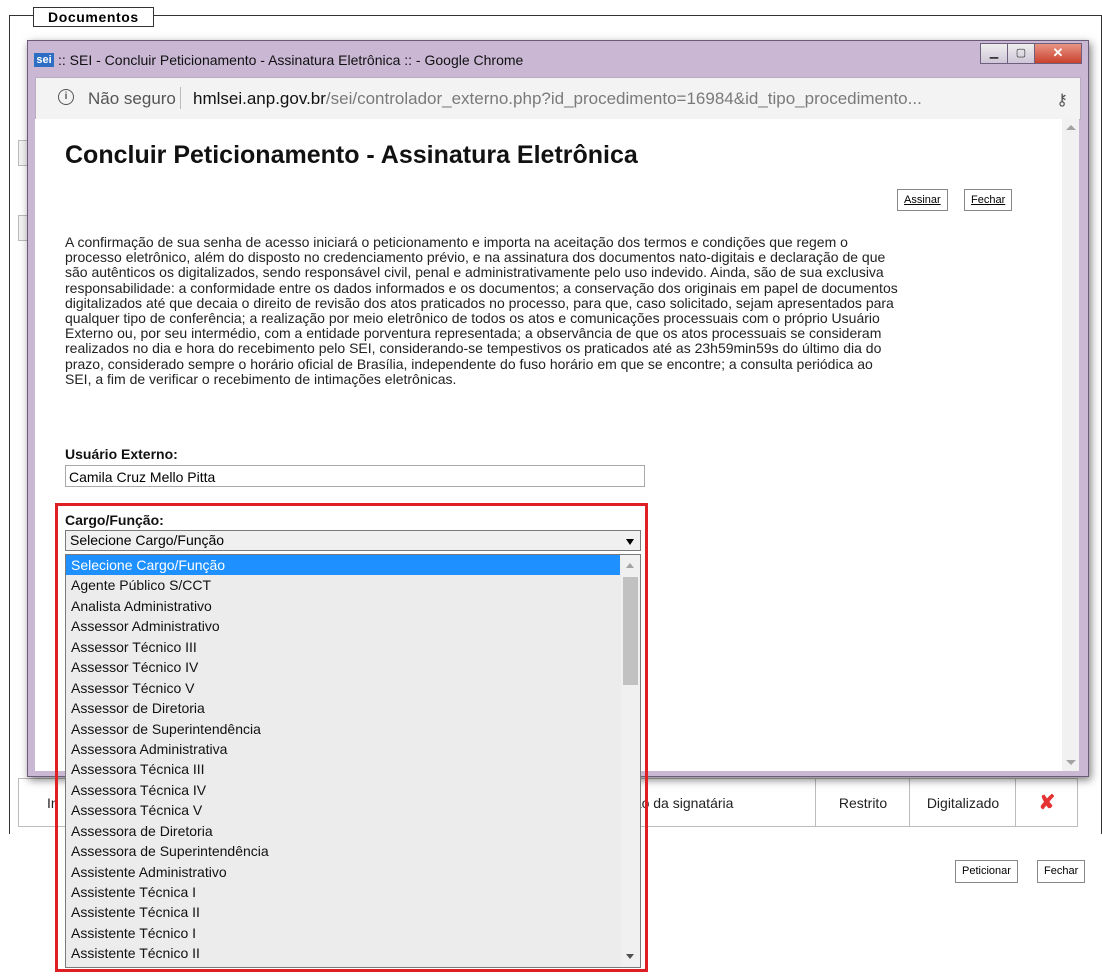 The width and height of the screenshot is (1102, 976). I want to click on usuario-externo-label: Usuário Externo:, so click(121, 454).